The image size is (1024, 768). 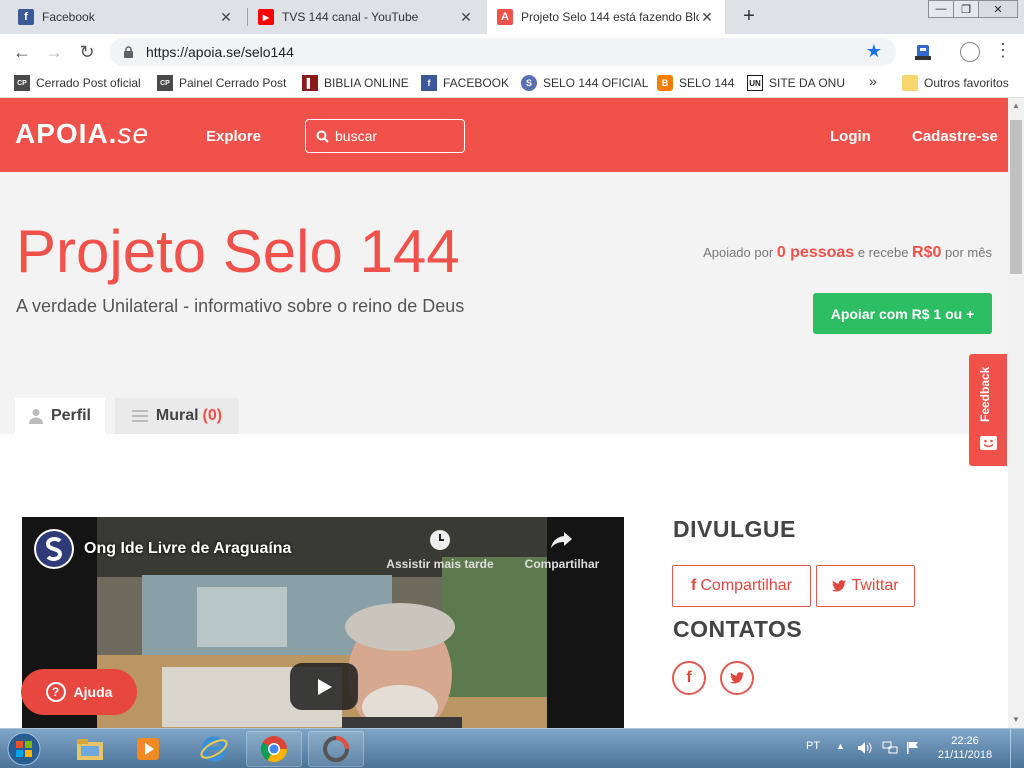 What do you see at coordinates (737, 678) in the screenshot?
I see `twitter-contact-icon` at bounding box center [737, 678].